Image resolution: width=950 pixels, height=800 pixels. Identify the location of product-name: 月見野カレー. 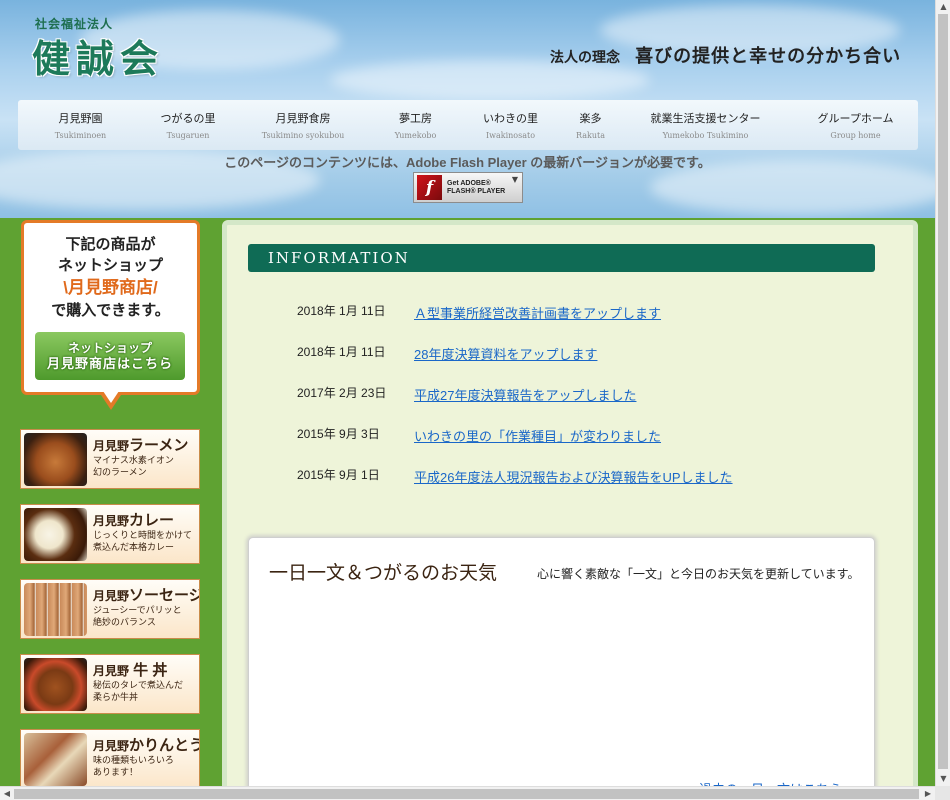
(134, 520).